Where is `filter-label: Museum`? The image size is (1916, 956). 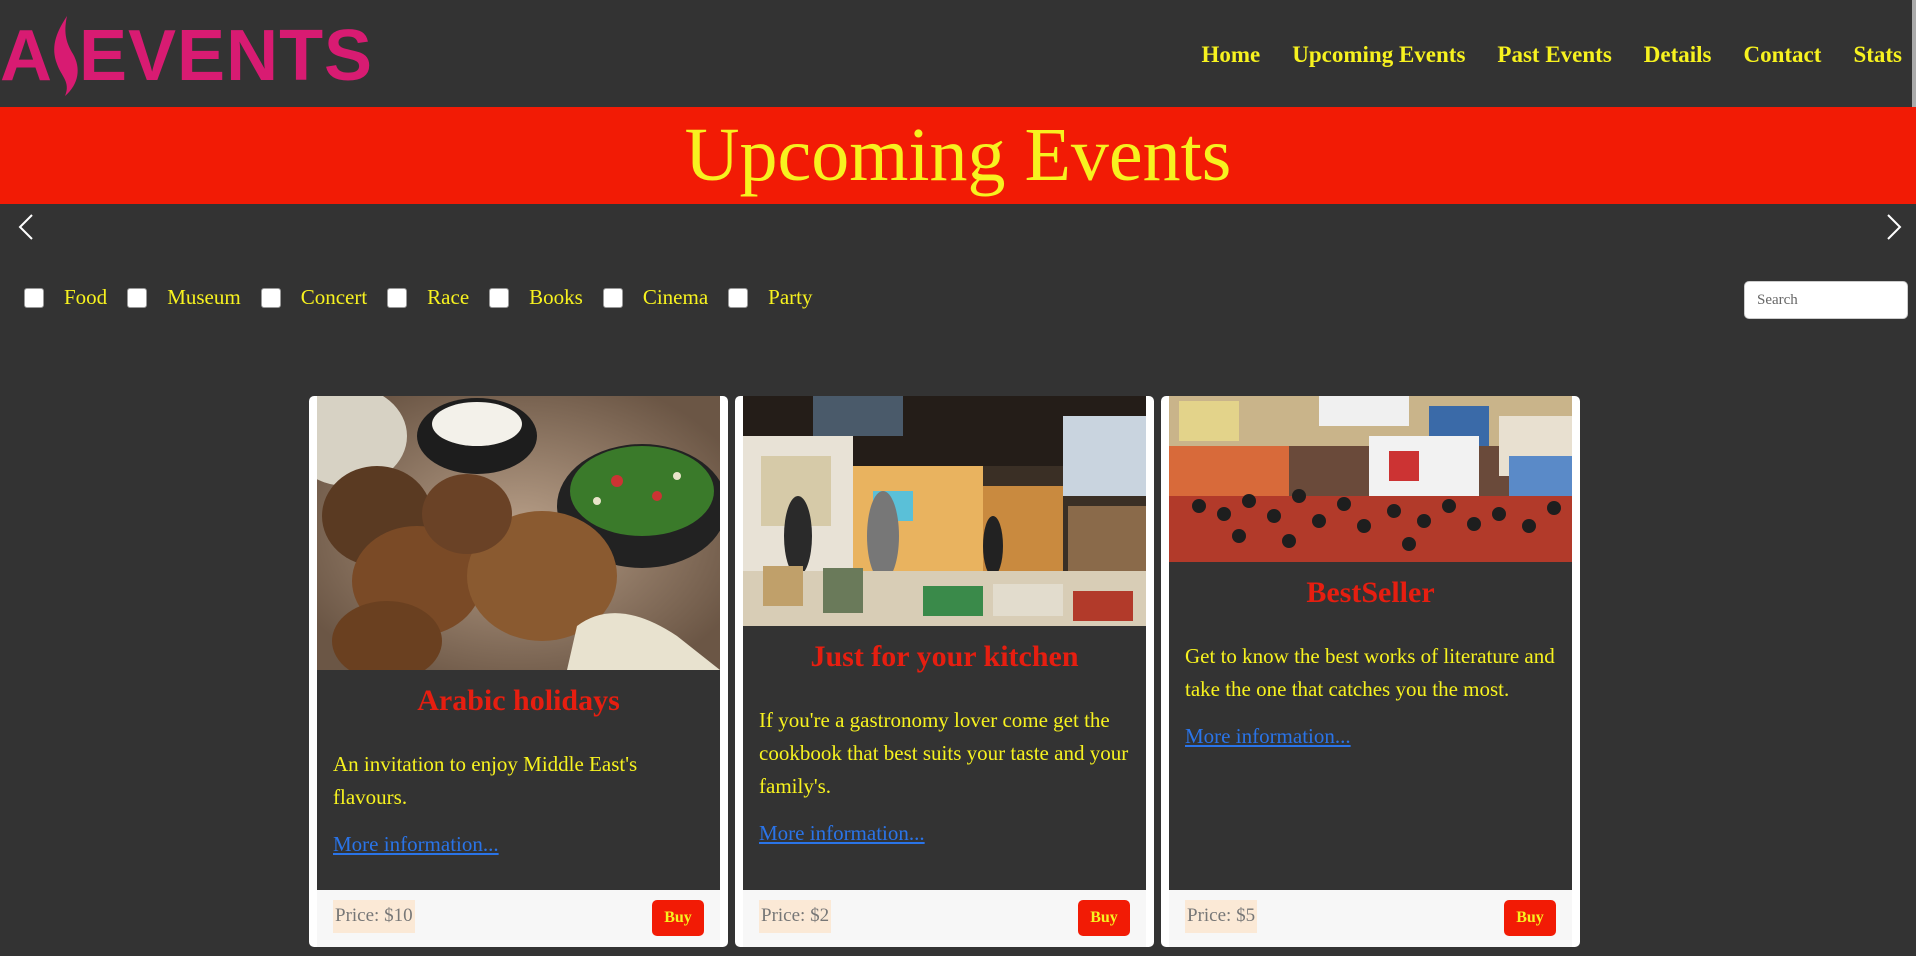
filter-label: Museum is located at coordinates (204, 297).